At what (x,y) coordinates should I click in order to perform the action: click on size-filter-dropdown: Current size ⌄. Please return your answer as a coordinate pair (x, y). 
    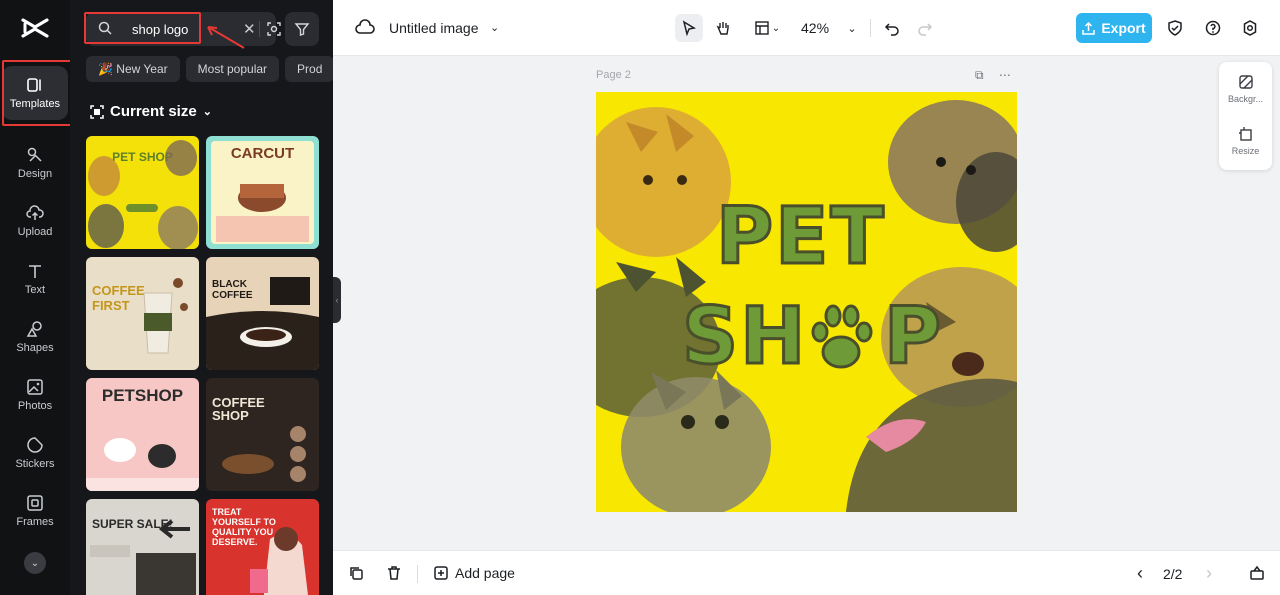
    Looking at the image, I should click on (151, 111).